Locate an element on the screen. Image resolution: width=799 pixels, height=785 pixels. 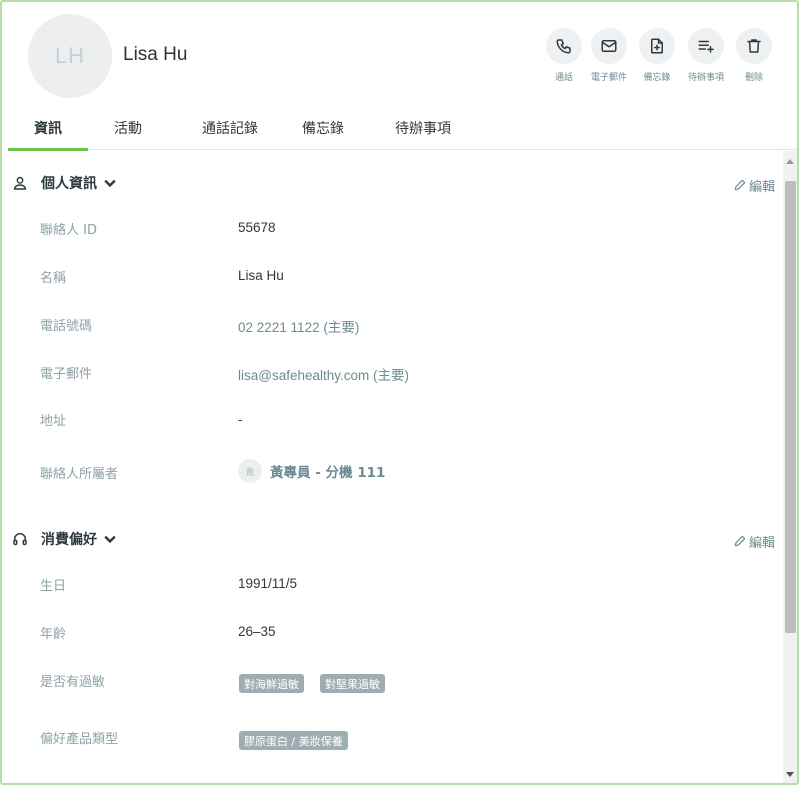
field-value-address: - is located at coordinates (240, 419).